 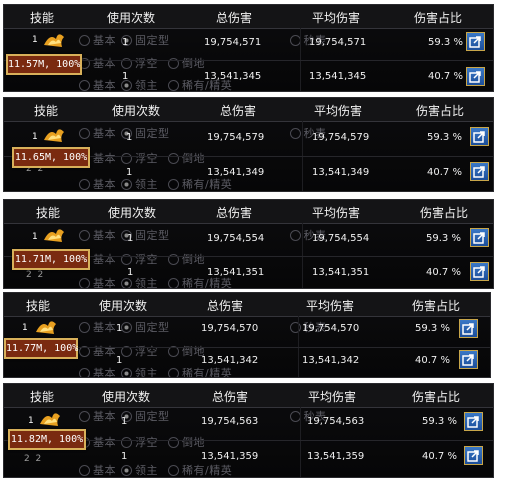 What do you see at coordinates (331, 360) in the screenshot?
I see `average-damage-value: 13,541,342` at bounding box center [331, 360].